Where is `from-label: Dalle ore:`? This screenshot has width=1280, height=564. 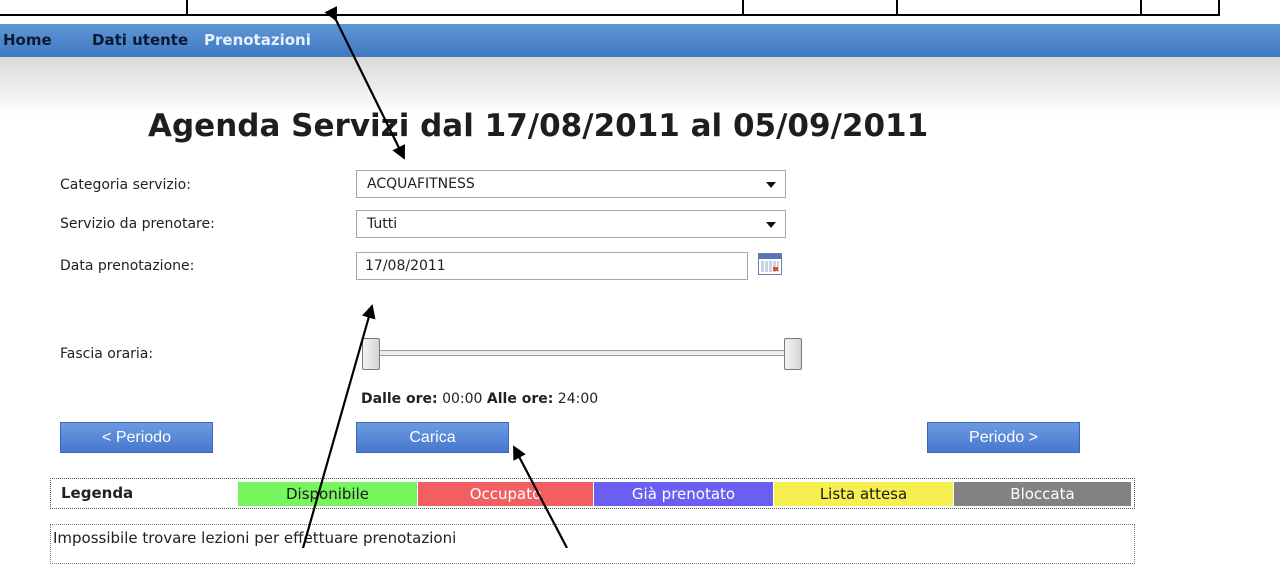 from-label: Dalle ore: is located at coordinates (399, 399).